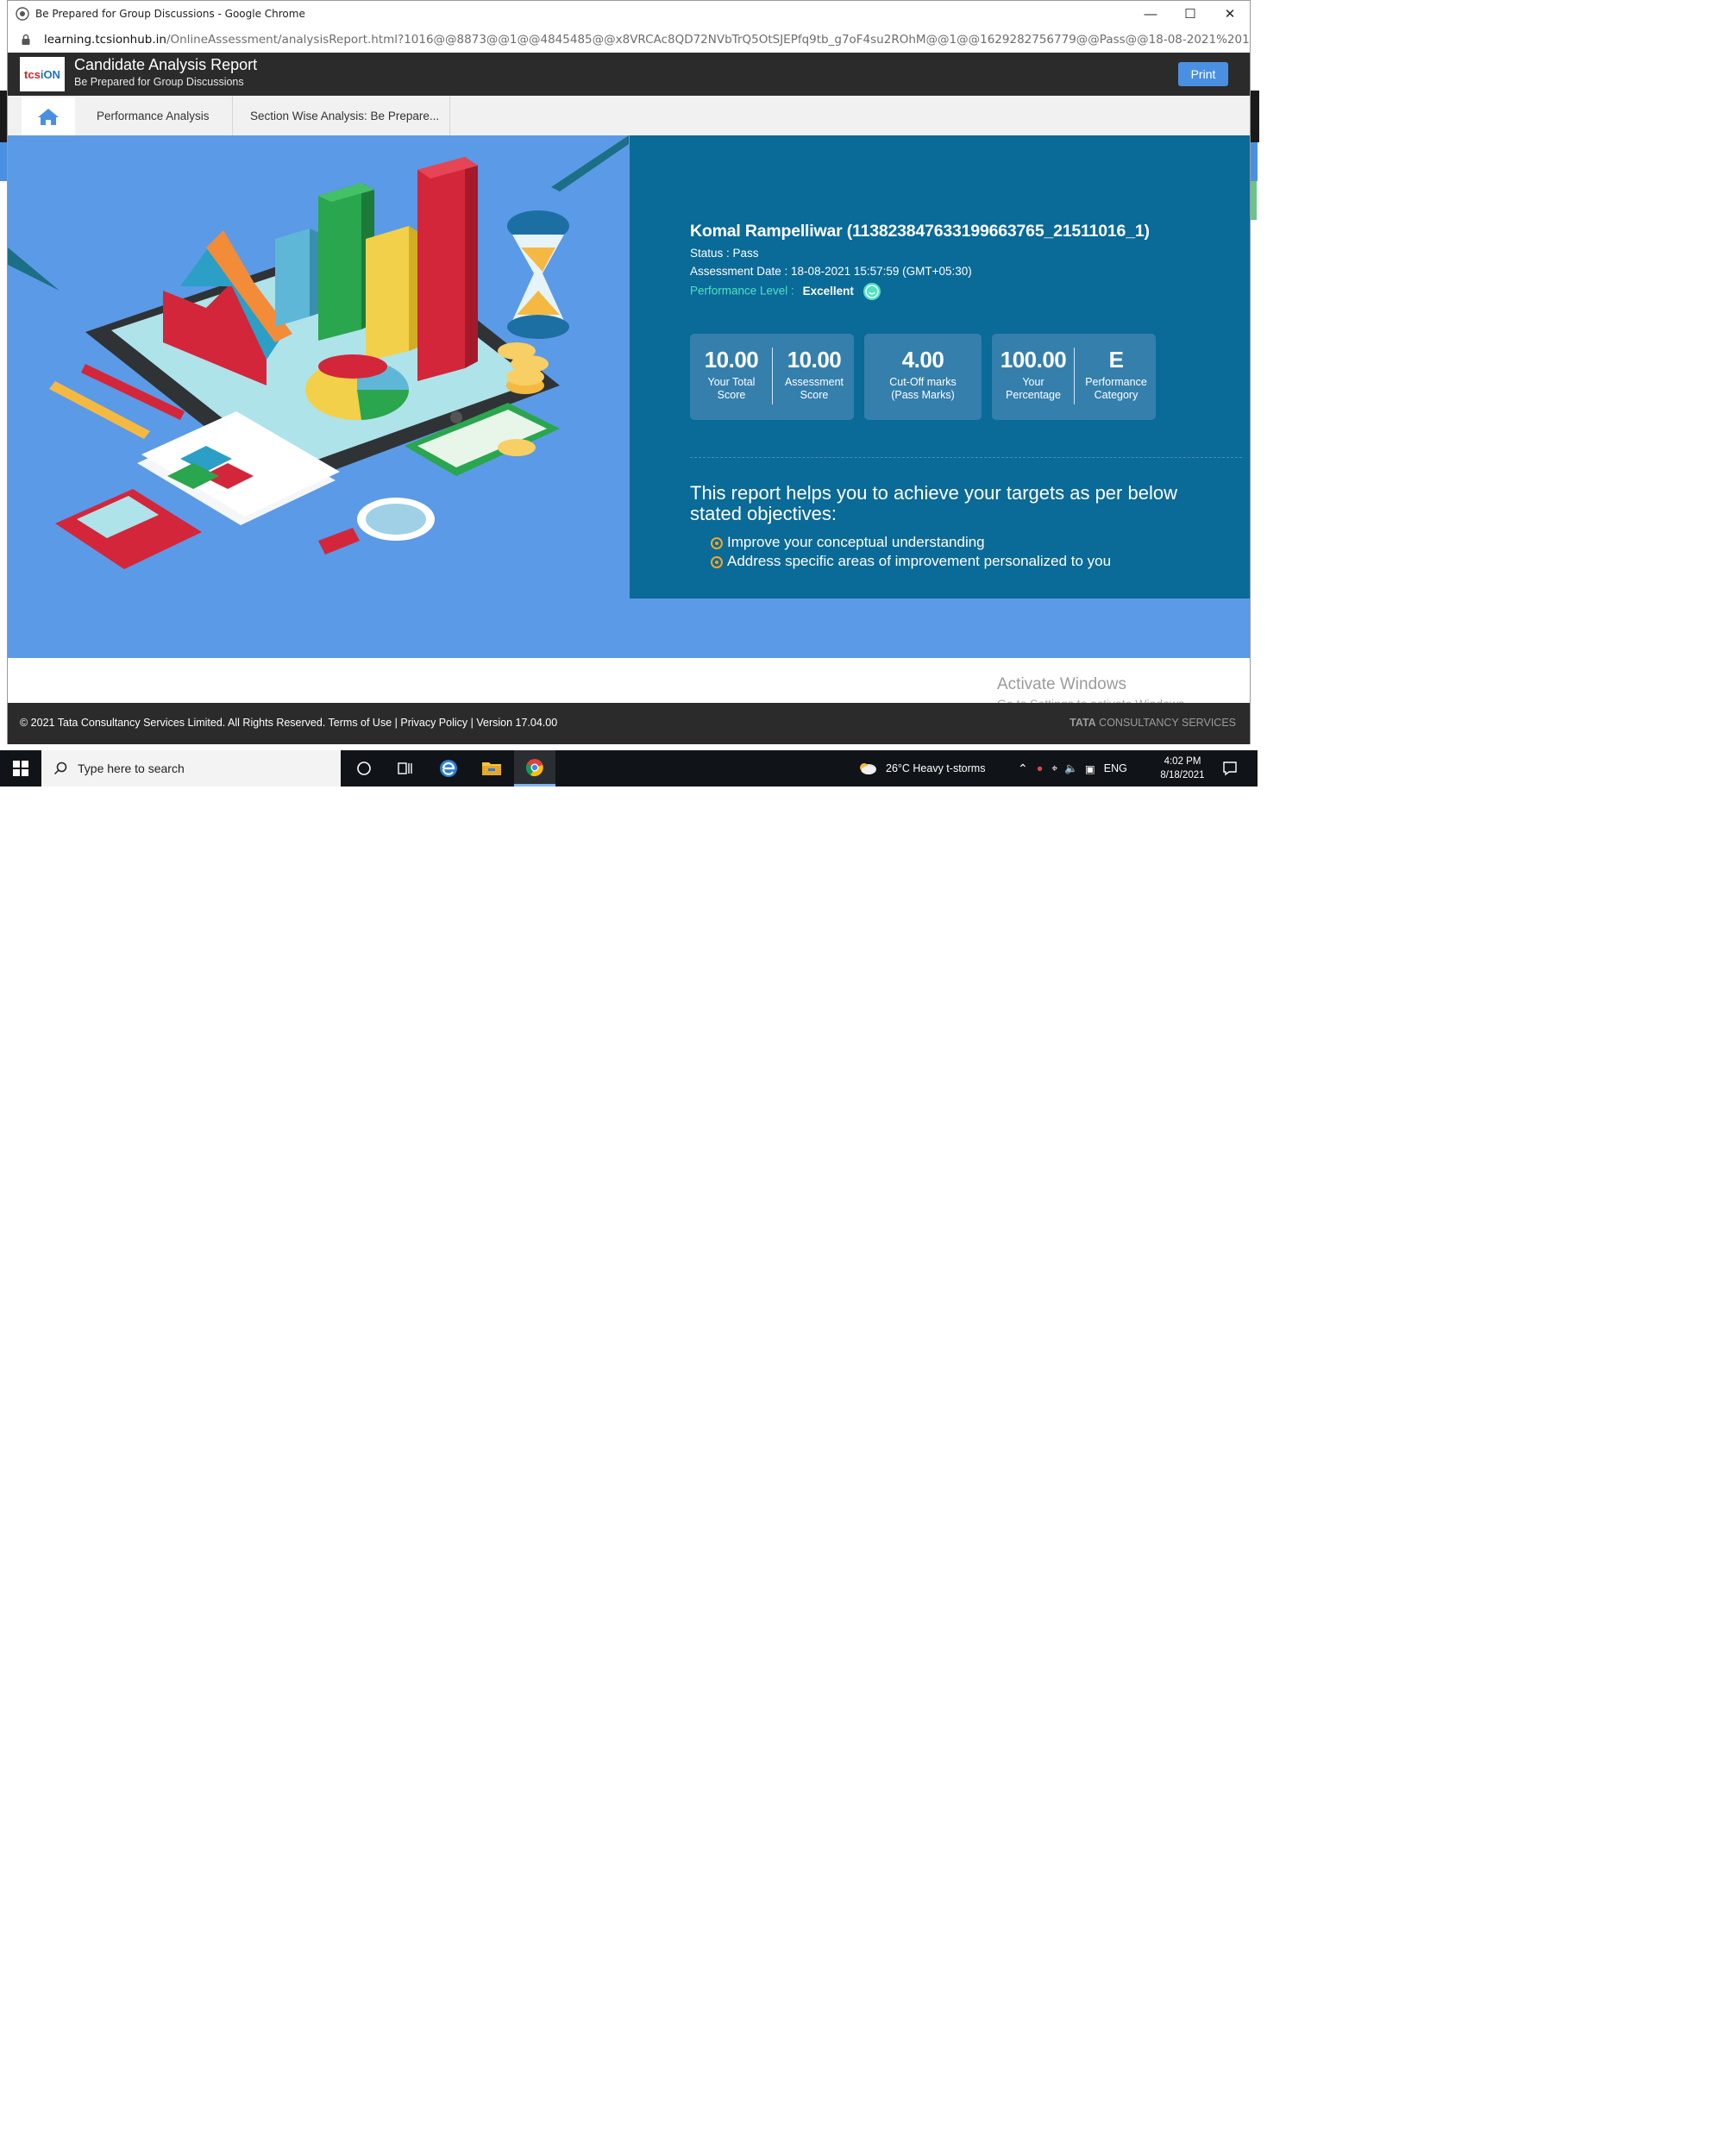 This screenshot has width=1725, height=2156. Describe the element at coordinates (731, 382) in the screenshot. I see `label-line: Your Total` at that location.